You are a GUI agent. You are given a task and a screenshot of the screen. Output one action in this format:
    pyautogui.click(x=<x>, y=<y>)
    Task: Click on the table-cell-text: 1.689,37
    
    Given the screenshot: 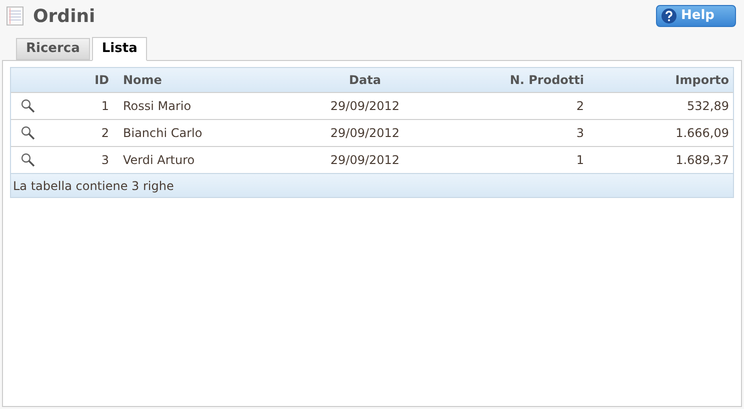 What is the action you would take?
    pyautogui.click(x=702, y=160)
    